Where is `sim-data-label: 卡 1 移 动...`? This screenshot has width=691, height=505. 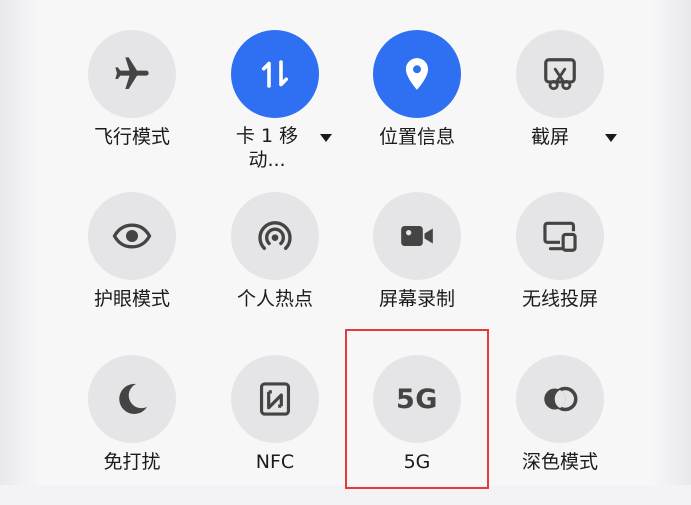 sim-data-label: 卡 1 移 动... is located at coordinates (267, 148).